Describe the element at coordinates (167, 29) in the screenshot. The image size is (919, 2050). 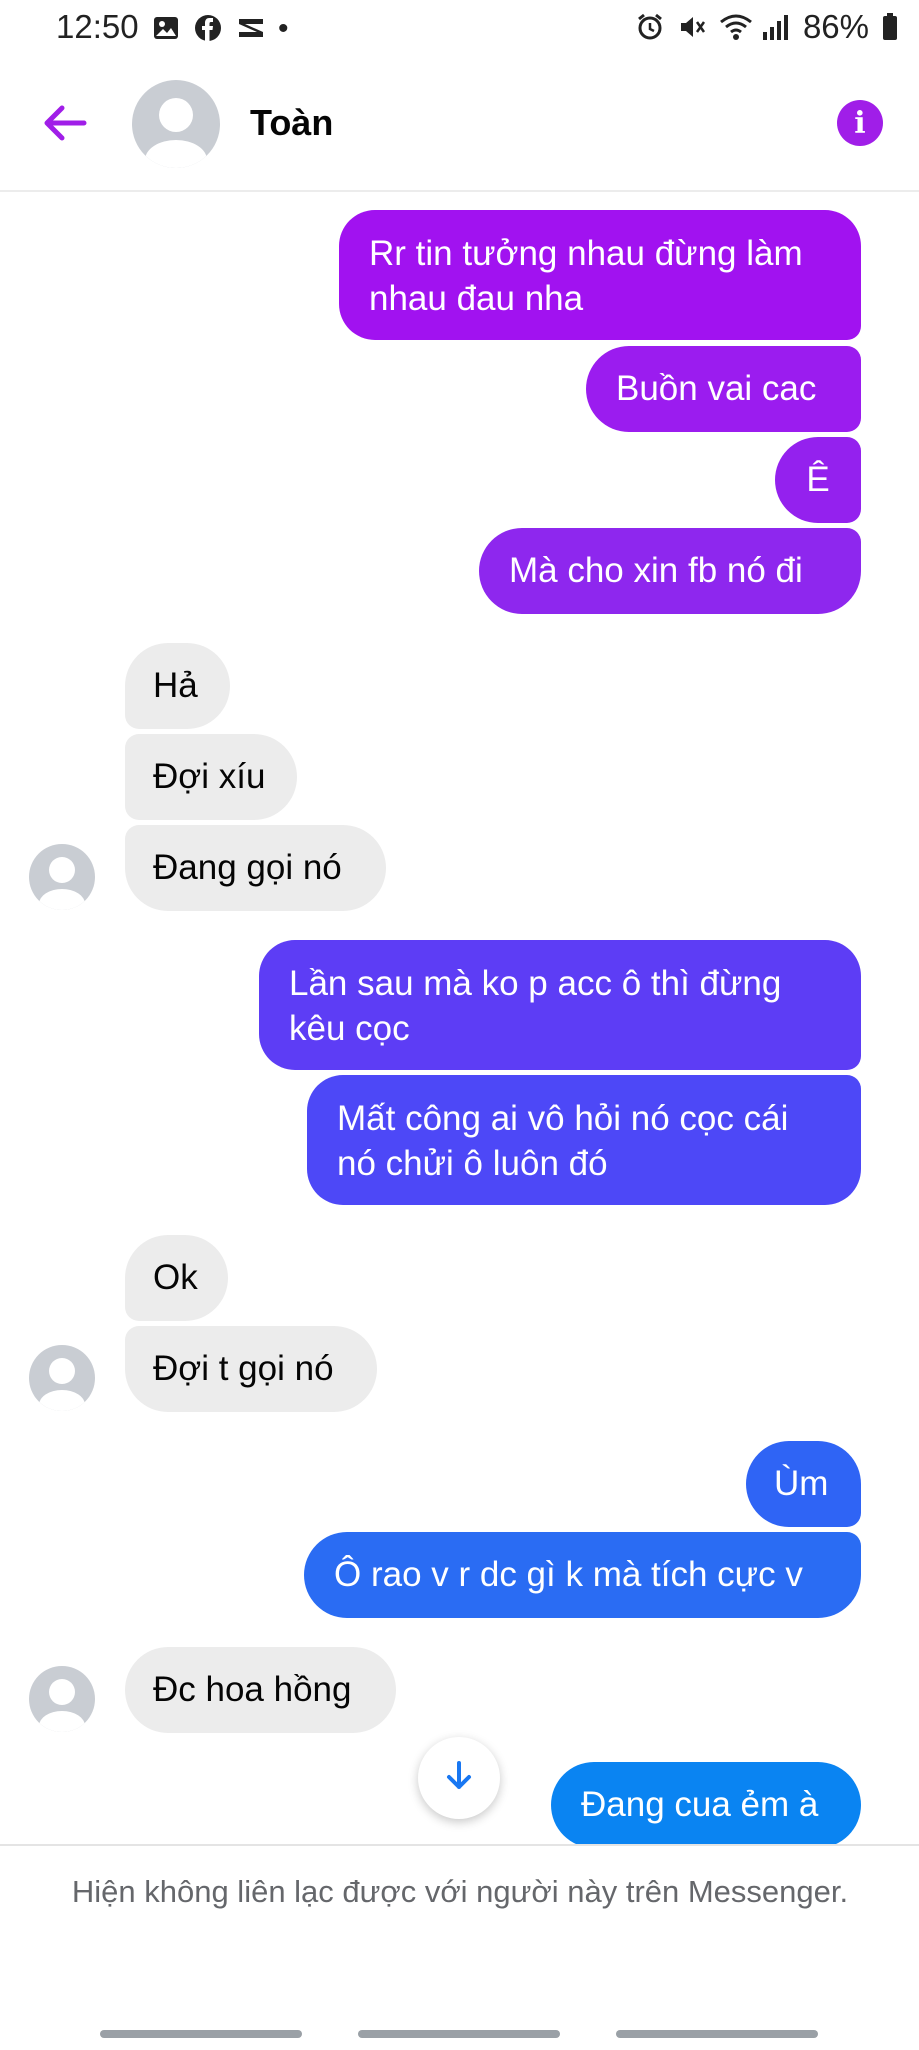
I see `gallery-icon` at that location.